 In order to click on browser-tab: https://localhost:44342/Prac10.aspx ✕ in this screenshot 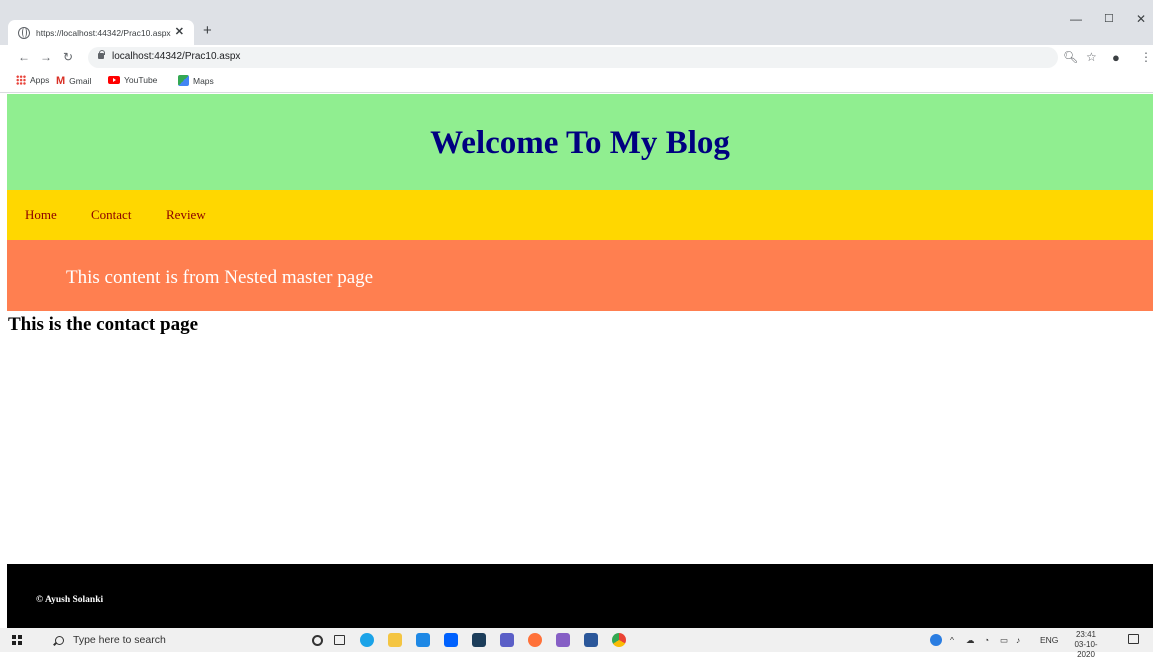, I will do `click(101, 32)`.